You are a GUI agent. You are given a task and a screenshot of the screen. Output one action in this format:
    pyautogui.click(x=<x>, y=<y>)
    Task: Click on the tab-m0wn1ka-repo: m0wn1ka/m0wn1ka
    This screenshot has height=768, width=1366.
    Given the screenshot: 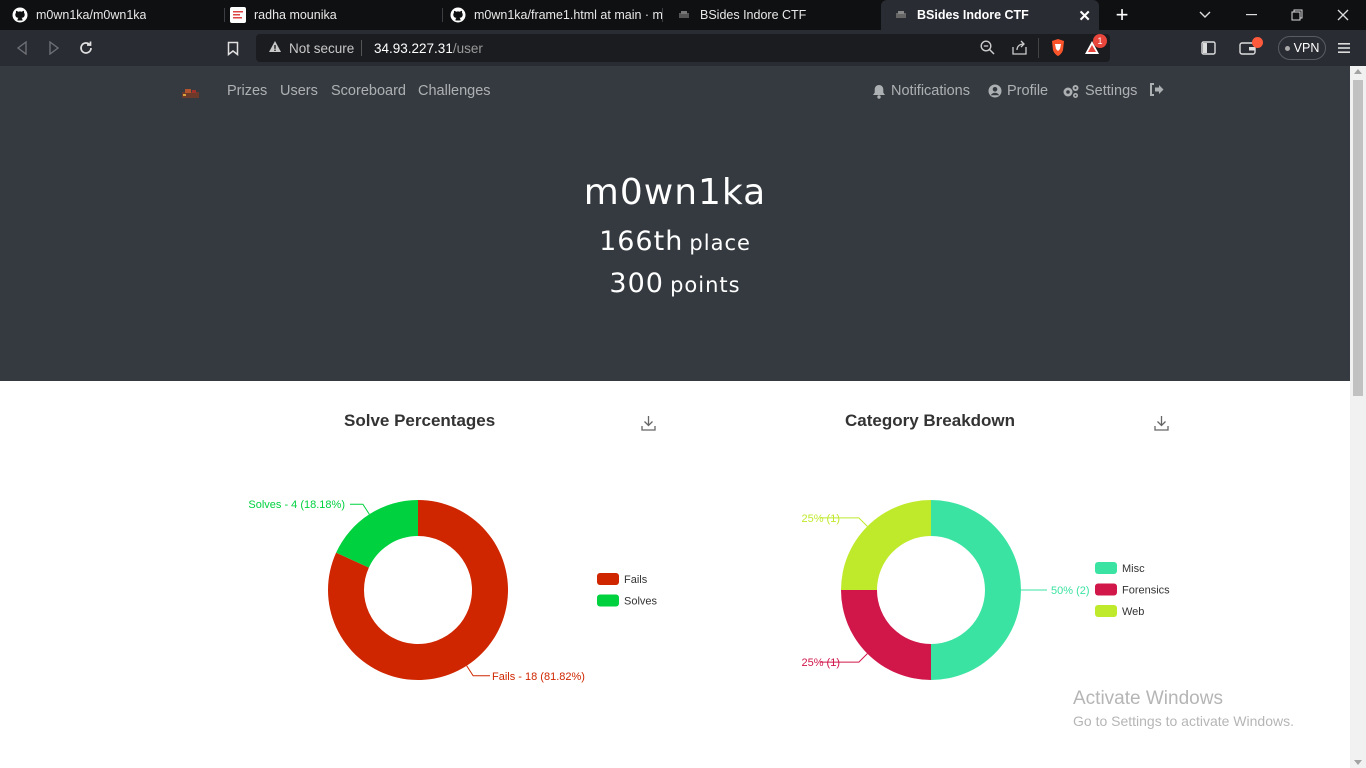 What is the action you would take?
    pyautogui.click(x=112, y=15)
    